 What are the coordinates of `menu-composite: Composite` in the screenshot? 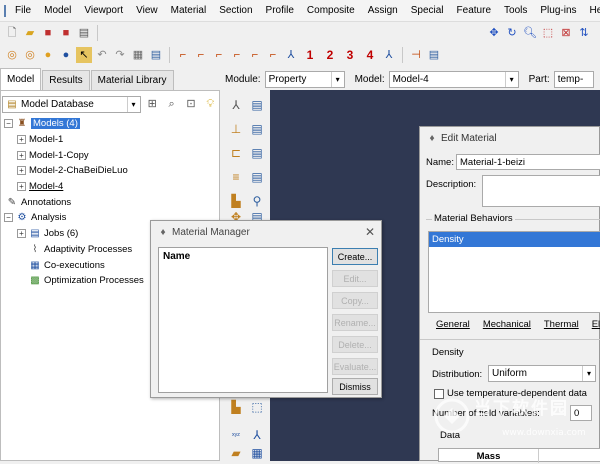 It's located at (331, 10).